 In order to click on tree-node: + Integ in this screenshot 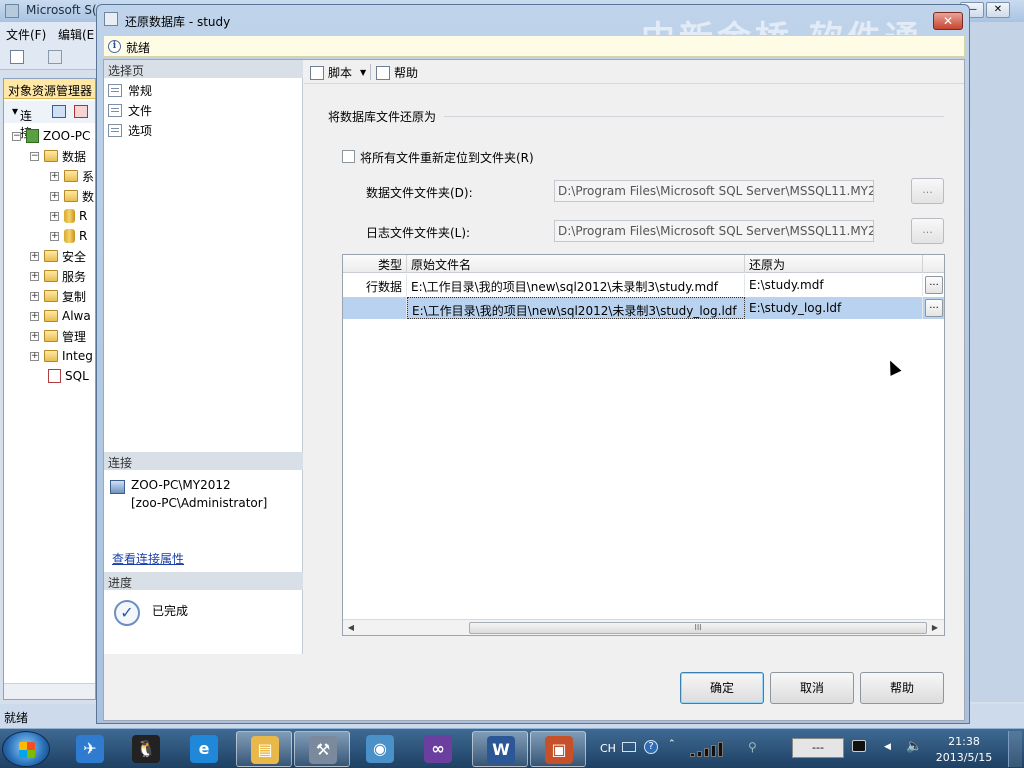, I will do `click(61, 356)`.